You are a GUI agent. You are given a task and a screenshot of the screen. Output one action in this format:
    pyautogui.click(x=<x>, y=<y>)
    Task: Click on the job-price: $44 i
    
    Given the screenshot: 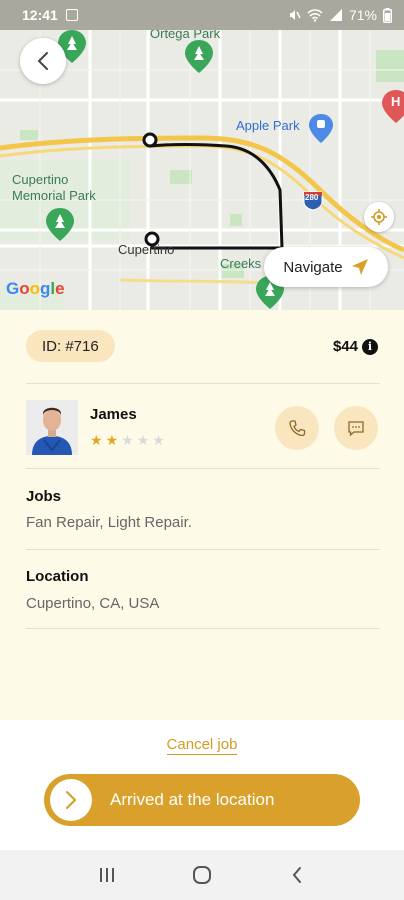 What is the action you would take?
    pyautogui.click(x=355, y=346)
    